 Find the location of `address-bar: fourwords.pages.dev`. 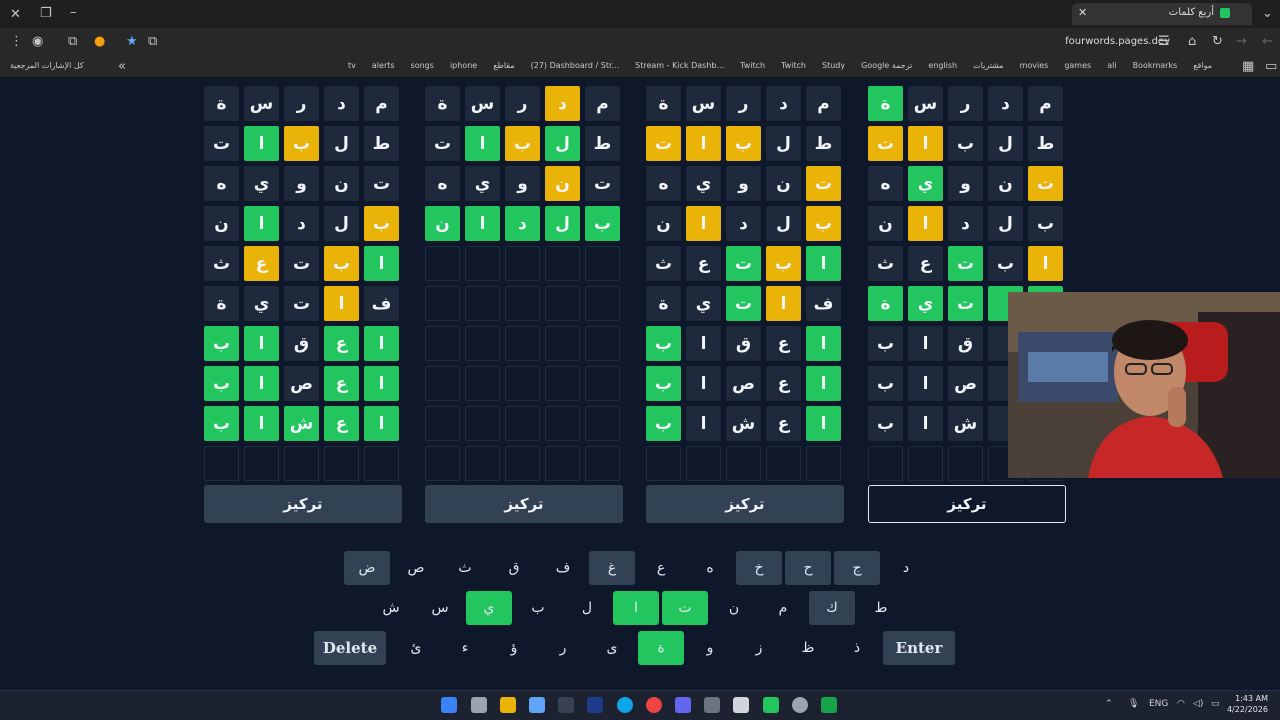

address-bar: fourwords.pages.dev is located at coordinates (1117, 41).